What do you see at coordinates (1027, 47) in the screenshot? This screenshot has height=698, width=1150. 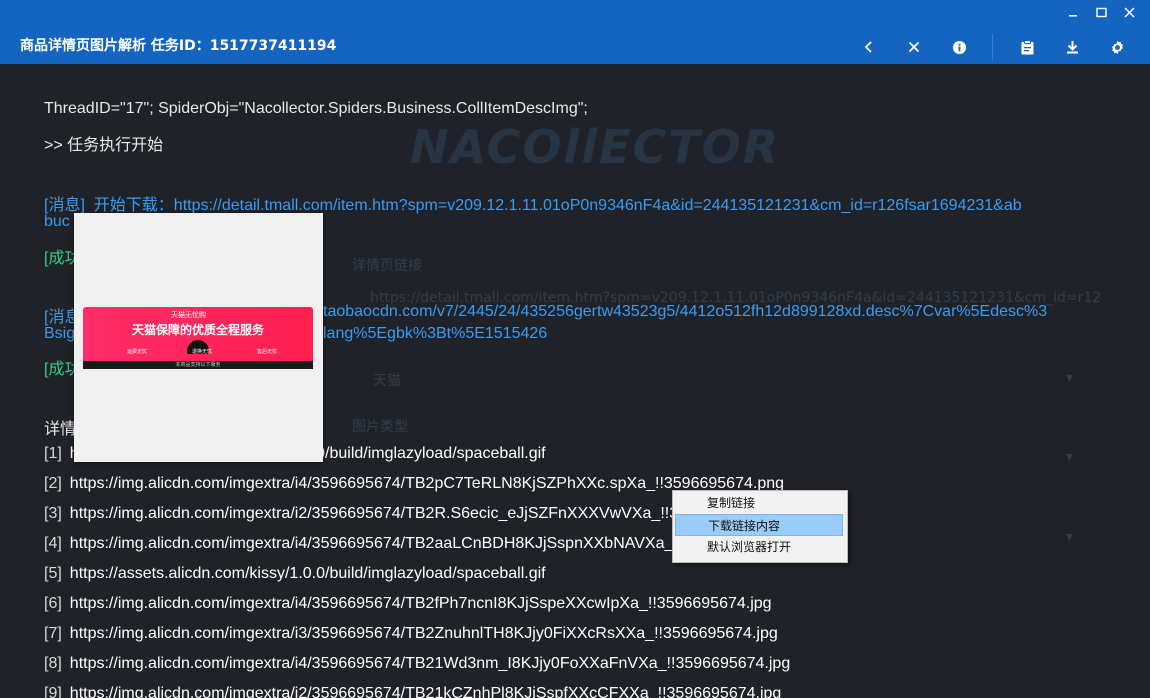 I see `clipboard-icon` at bounding box center [1027, 47].